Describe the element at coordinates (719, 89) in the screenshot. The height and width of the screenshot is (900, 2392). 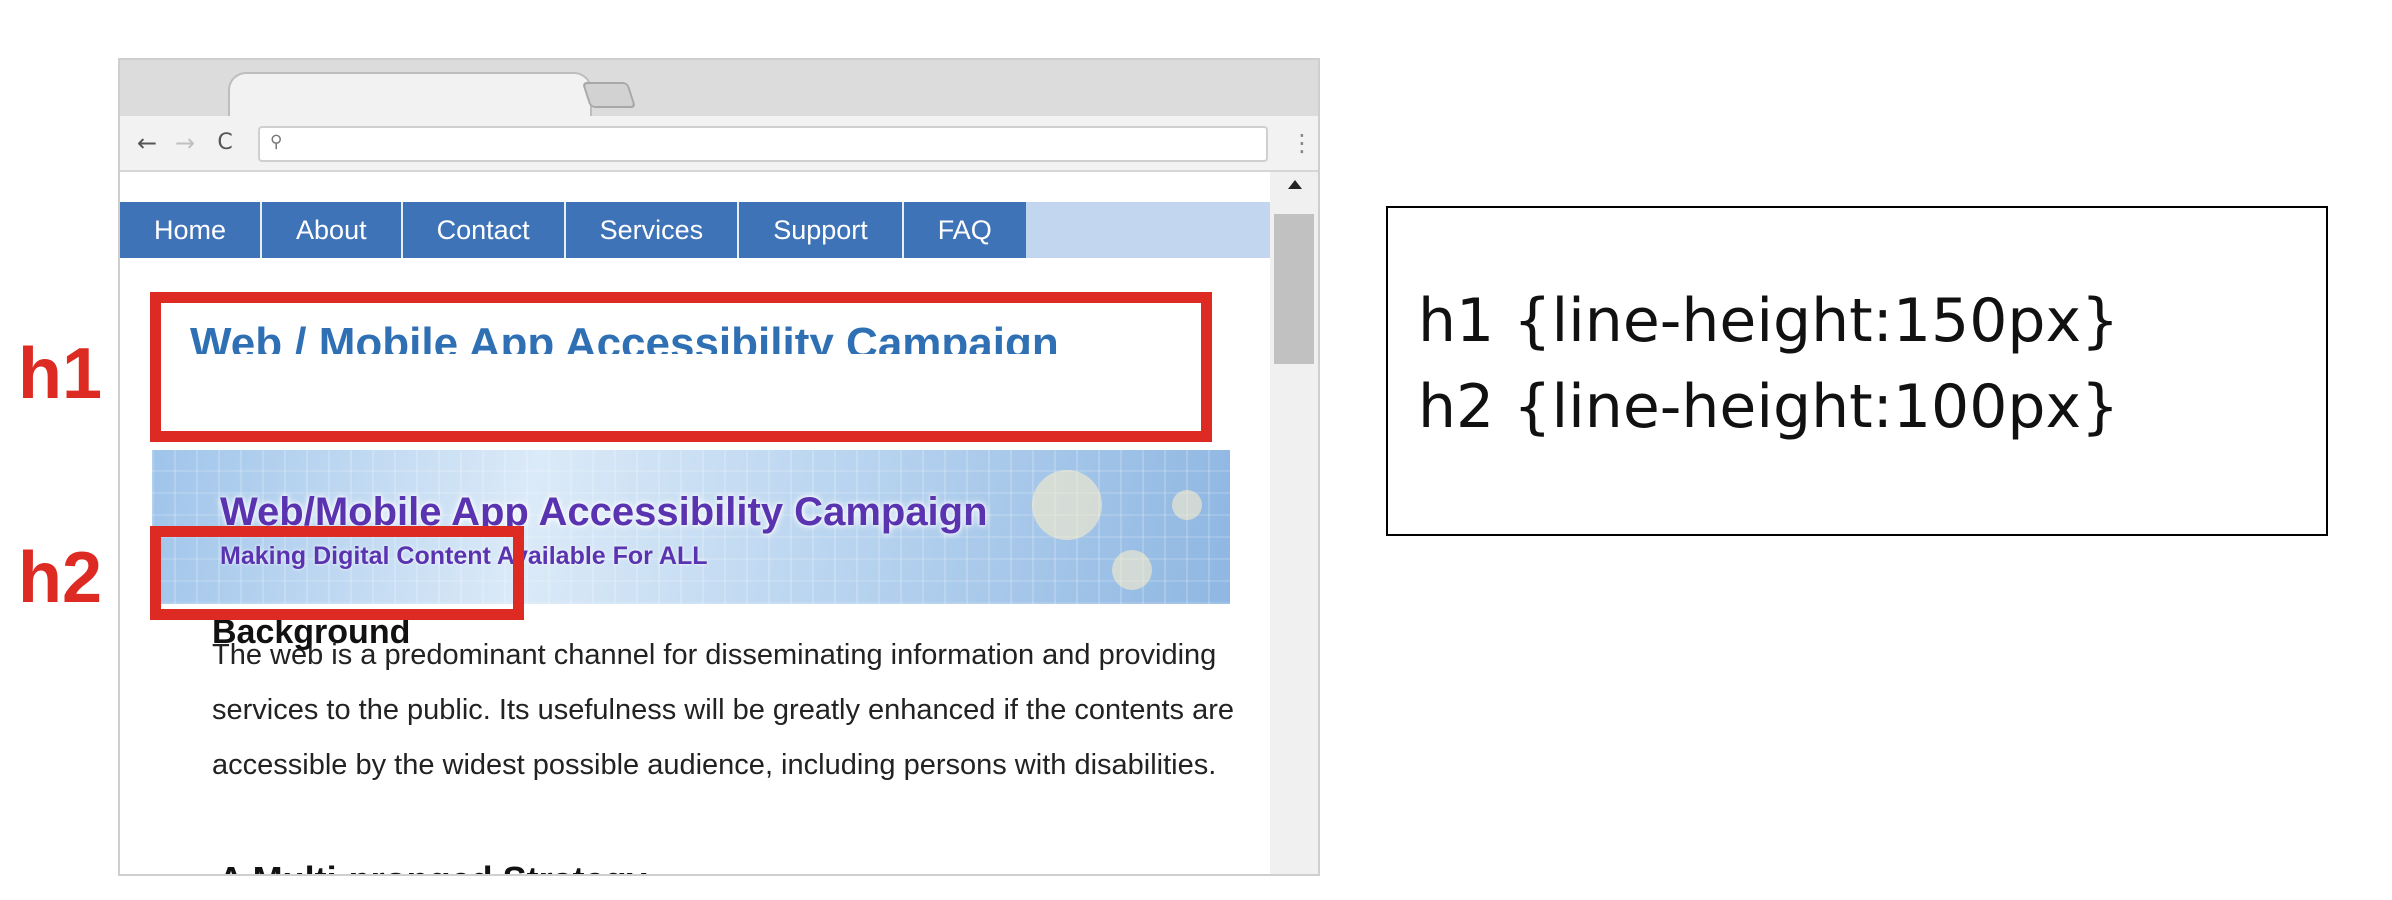
I see `tab-strip` at that location.